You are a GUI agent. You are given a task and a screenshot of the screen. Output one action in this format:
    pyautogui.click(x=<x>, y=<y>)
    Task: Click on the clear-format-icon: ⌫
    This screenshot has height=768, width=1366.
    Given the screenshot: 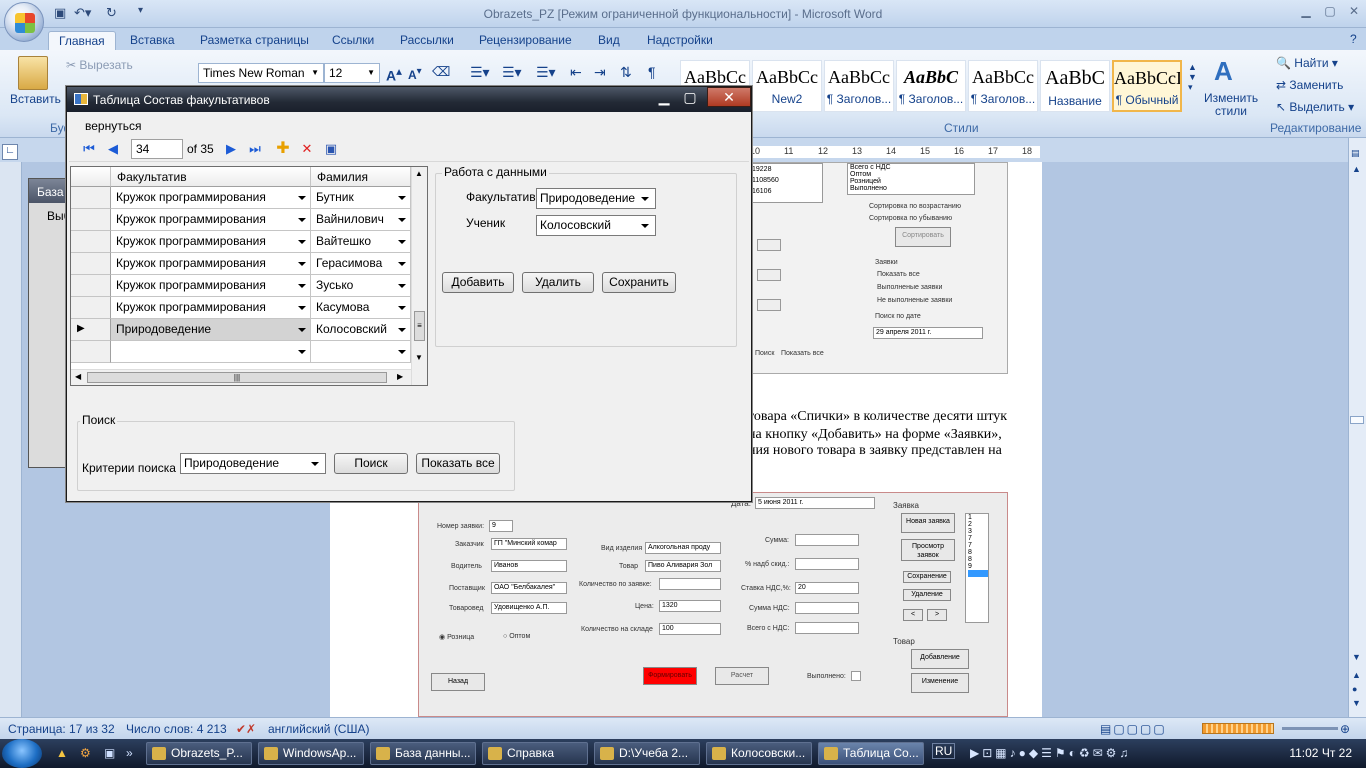 What is the action you would take?
    pyautogui.click(x=441, y=72)
    